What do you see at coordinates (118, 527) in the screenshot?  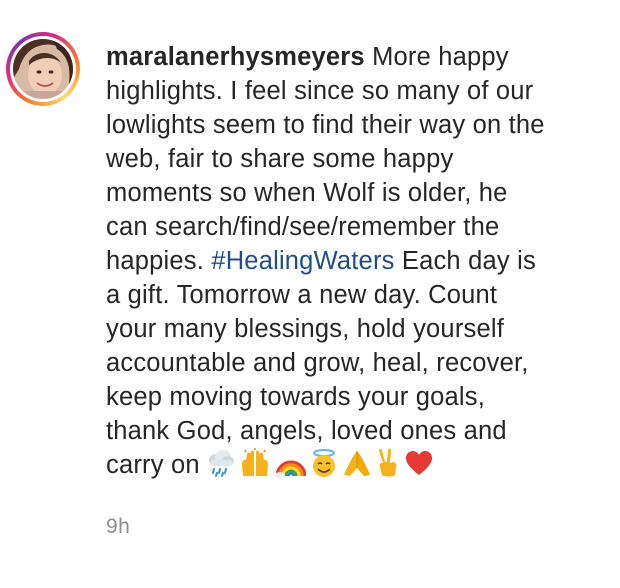 I see `comment-timestamp: 9h` at bounding box center [118, 527].